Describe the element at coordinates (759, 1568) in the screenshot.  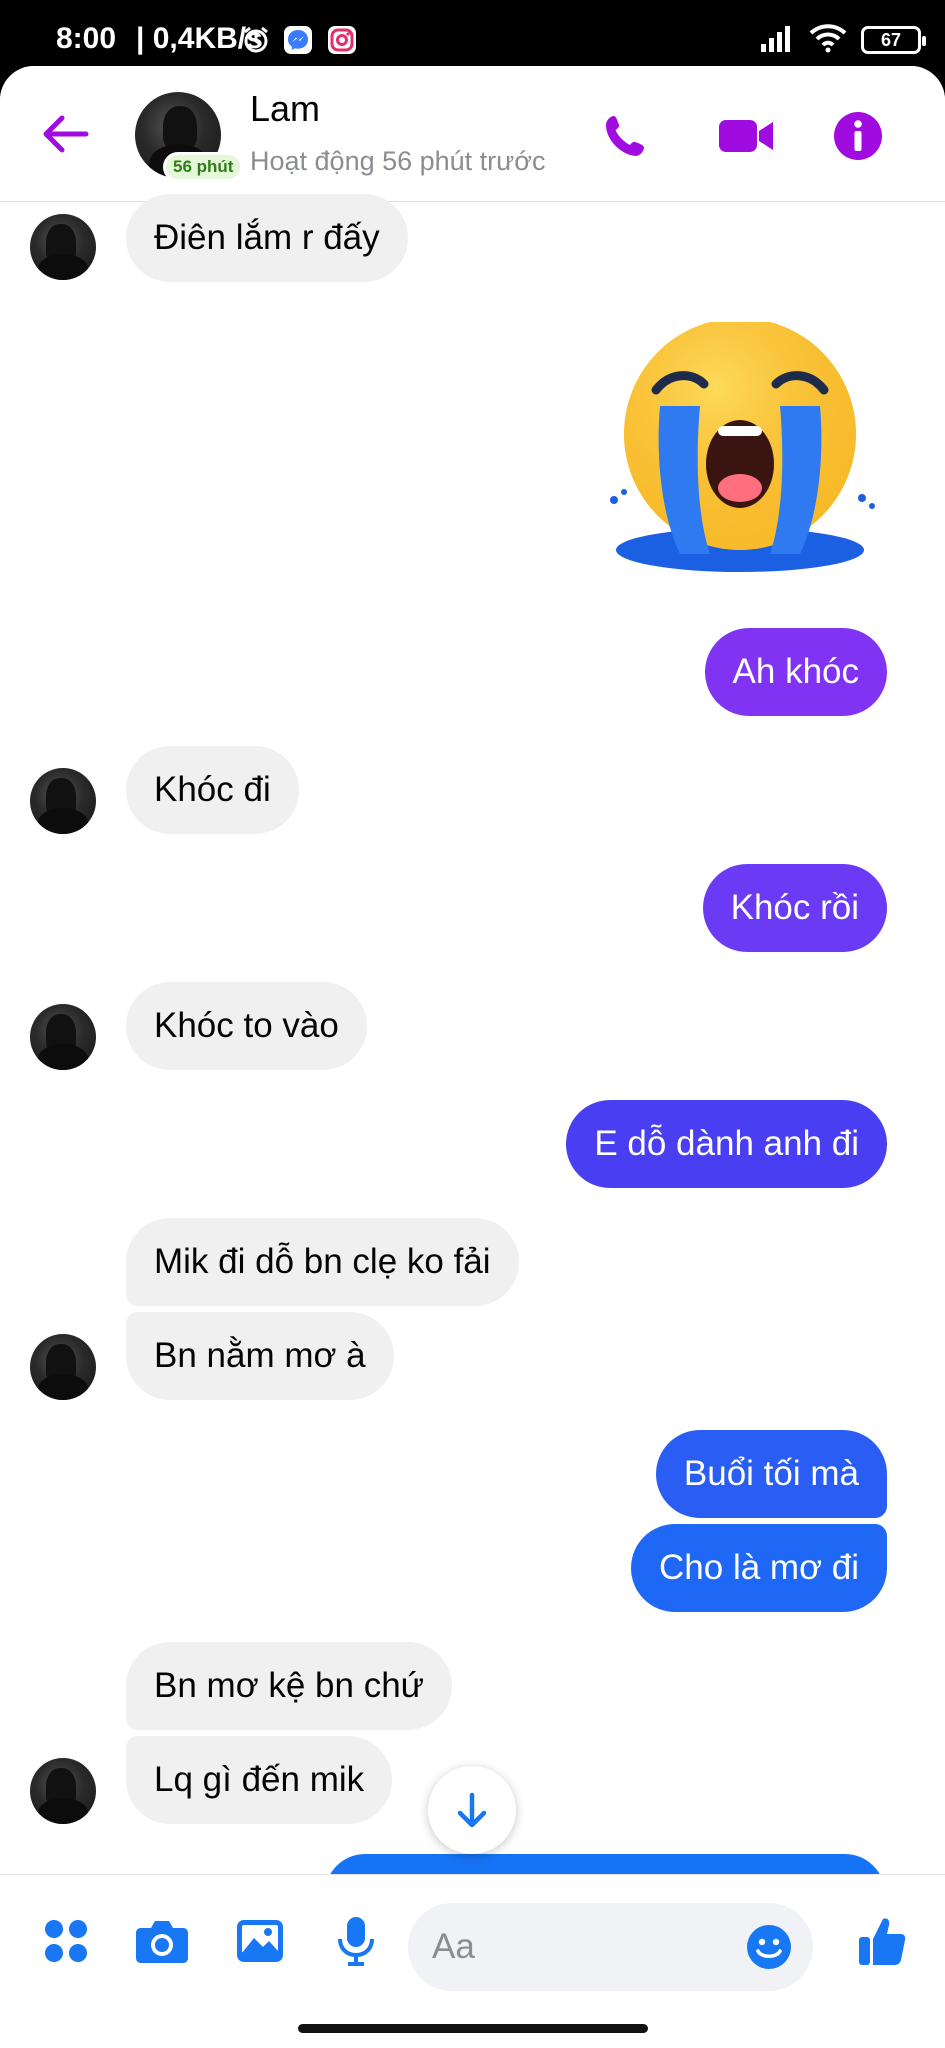
I see `message-bubble-outgoing: Cho là mơ đi` at that location.